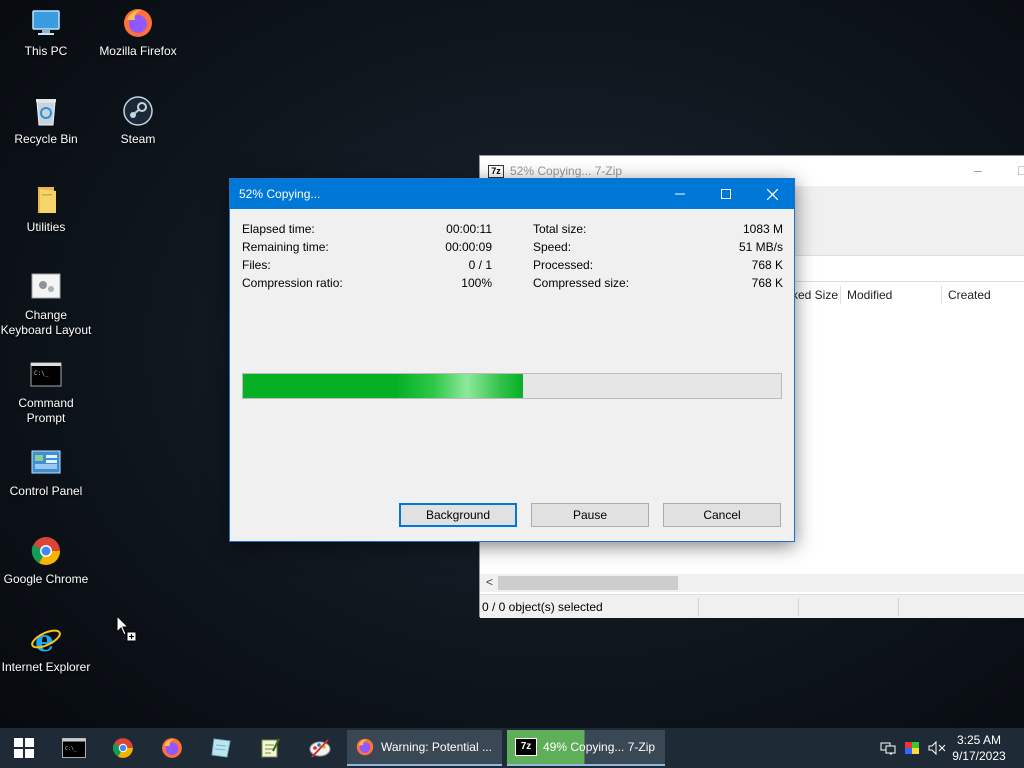 The image size is (1024, 768). I want to click on 7zip-icon: 7z, so click(496, 171).